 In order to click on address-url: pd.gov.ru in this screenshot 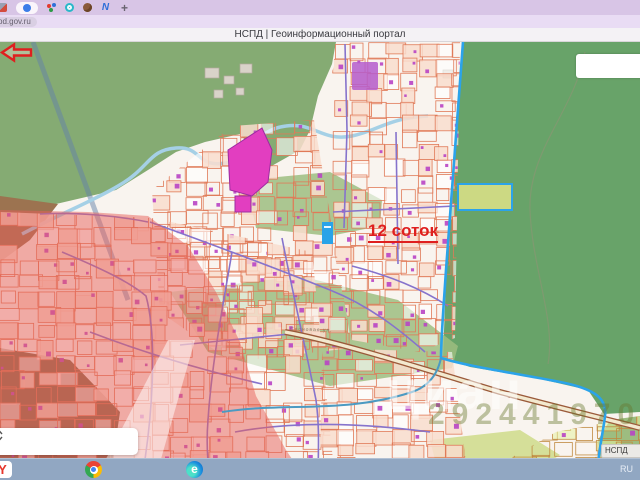, I will do `click(18, 22)`.